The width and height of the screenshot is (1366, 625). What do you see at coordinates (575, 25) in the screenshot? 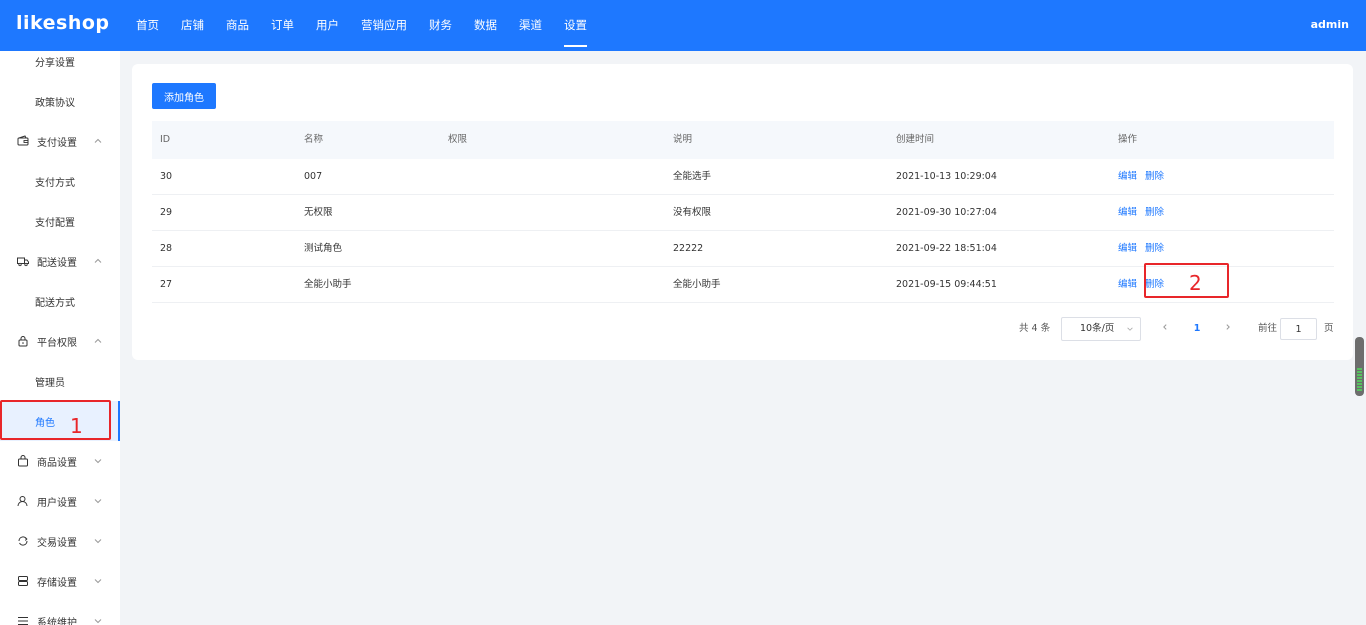
I see `nav-settings: 设置` at bounding box center [575, 25].